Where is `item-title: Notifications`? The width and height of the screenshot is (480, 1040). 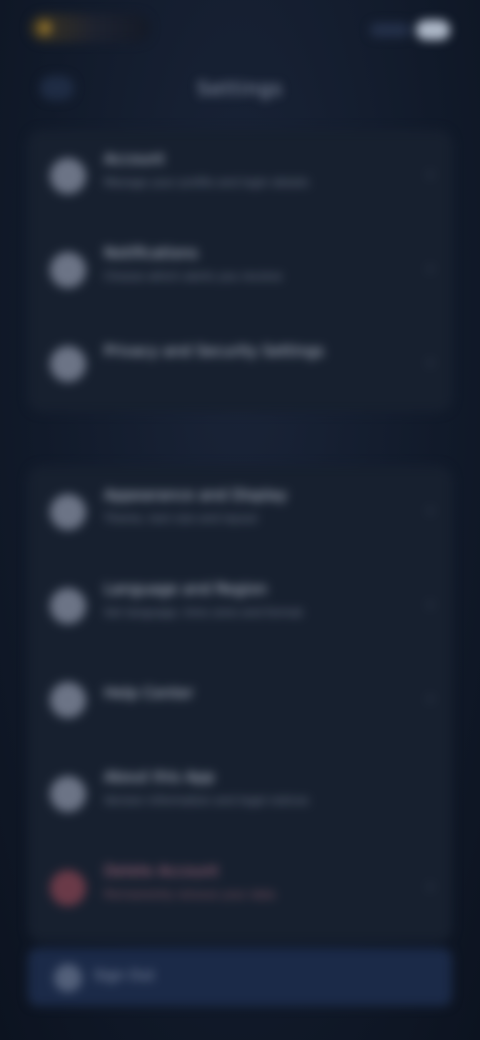 item-title: Notifications is located at coordinates (151, 253).